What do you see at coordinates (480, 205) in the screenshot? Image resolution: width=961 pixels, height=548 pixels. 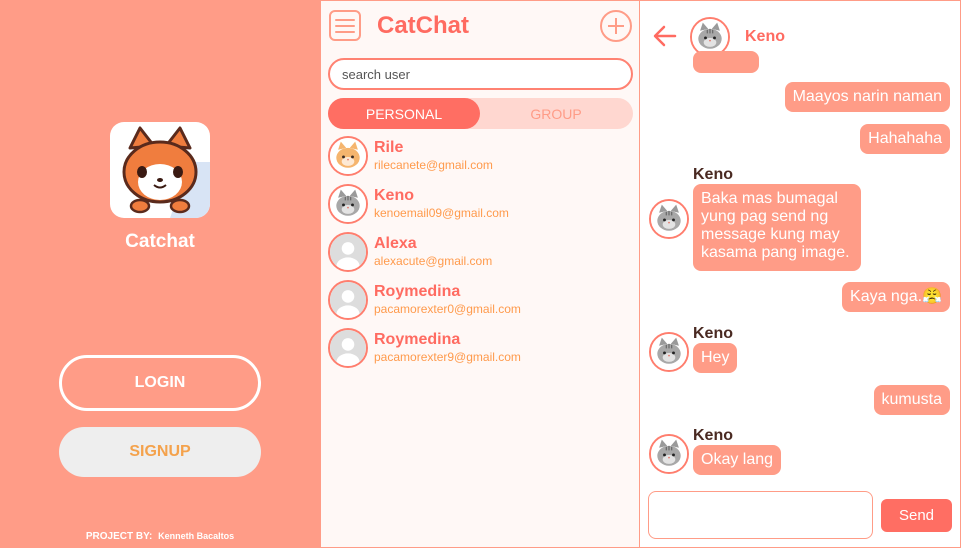 I see `contact-item: Keno kenoemail09@gmail.com` at bounding box center [480, 205].